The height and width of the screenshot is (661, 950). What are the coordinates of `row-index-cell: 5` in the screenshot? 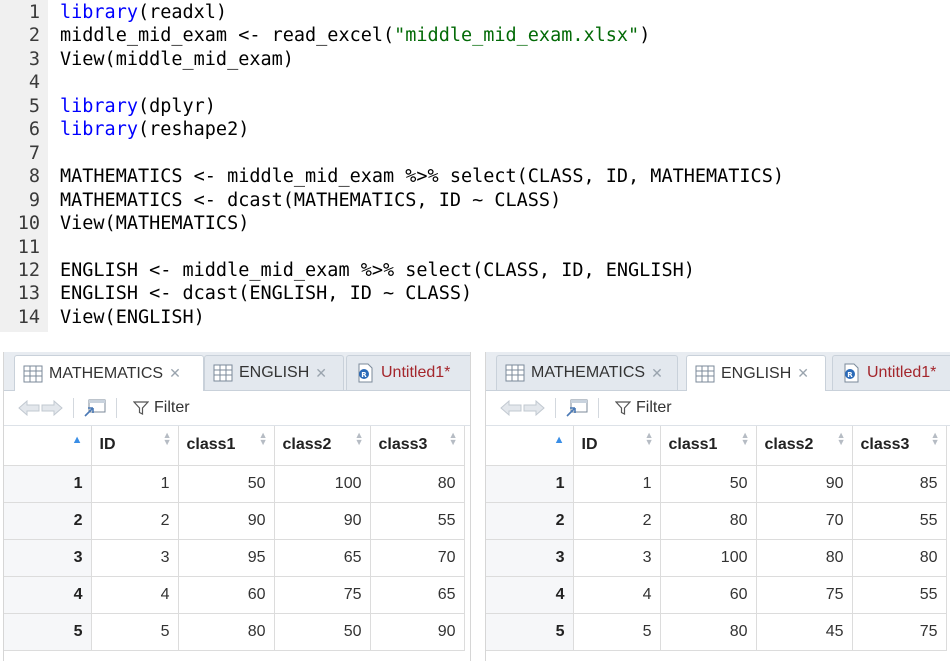 It's located at (530, 632).